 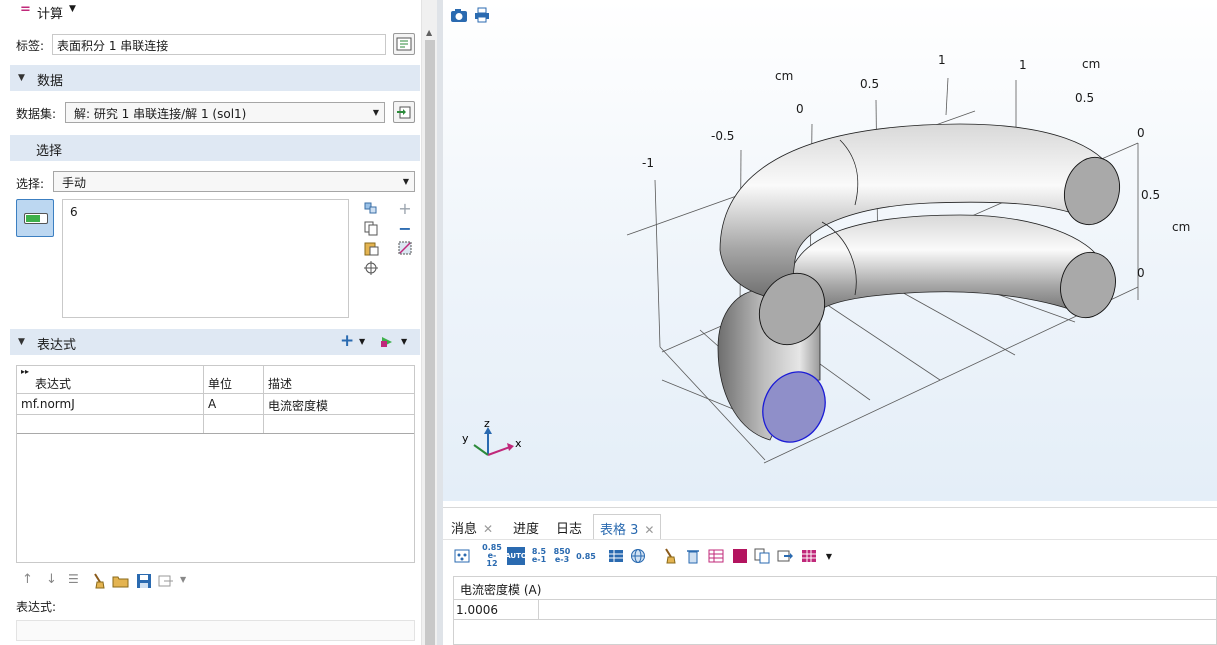 I want to click on column-expression: 表达式, so click(x=53, y=383).